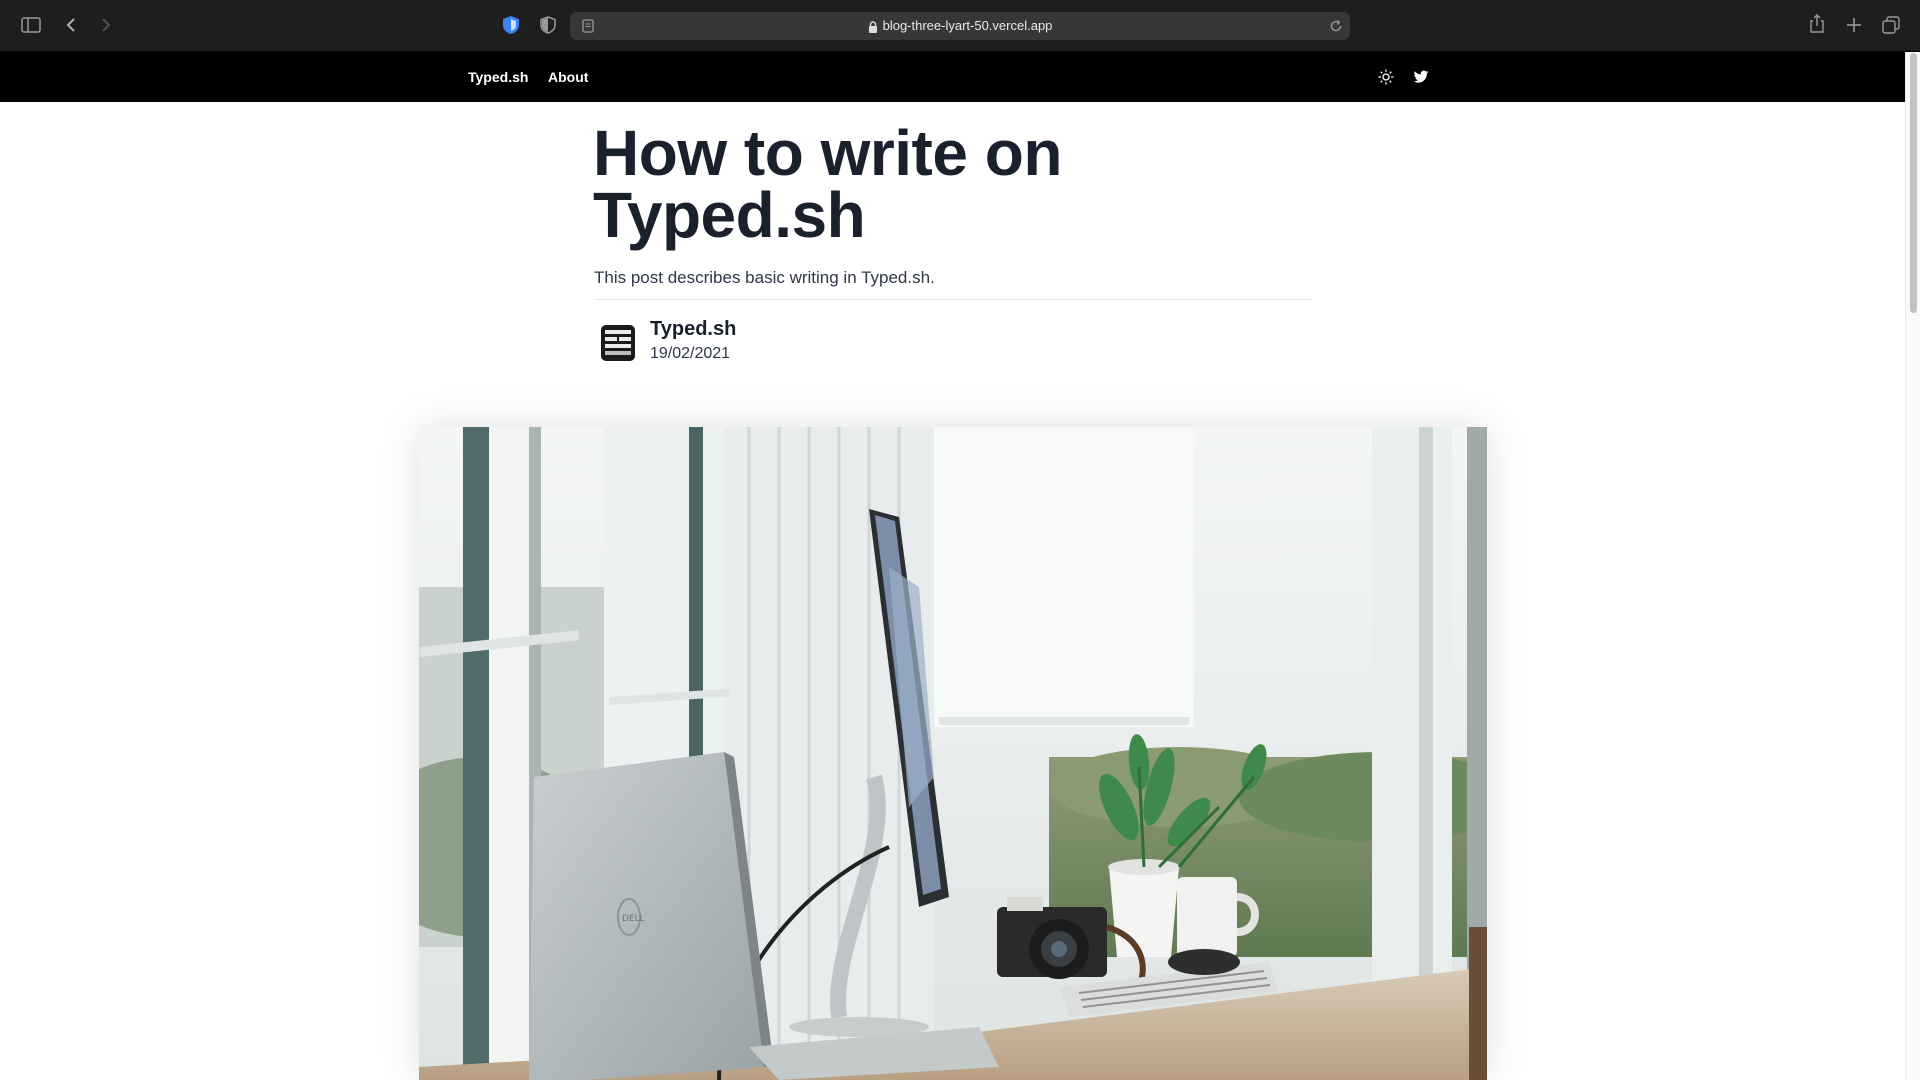 This screenshot has width=1920, height=1080. I want to click on address-bar: blog-three-lyart-50.vercel.app, so click(960, 26).